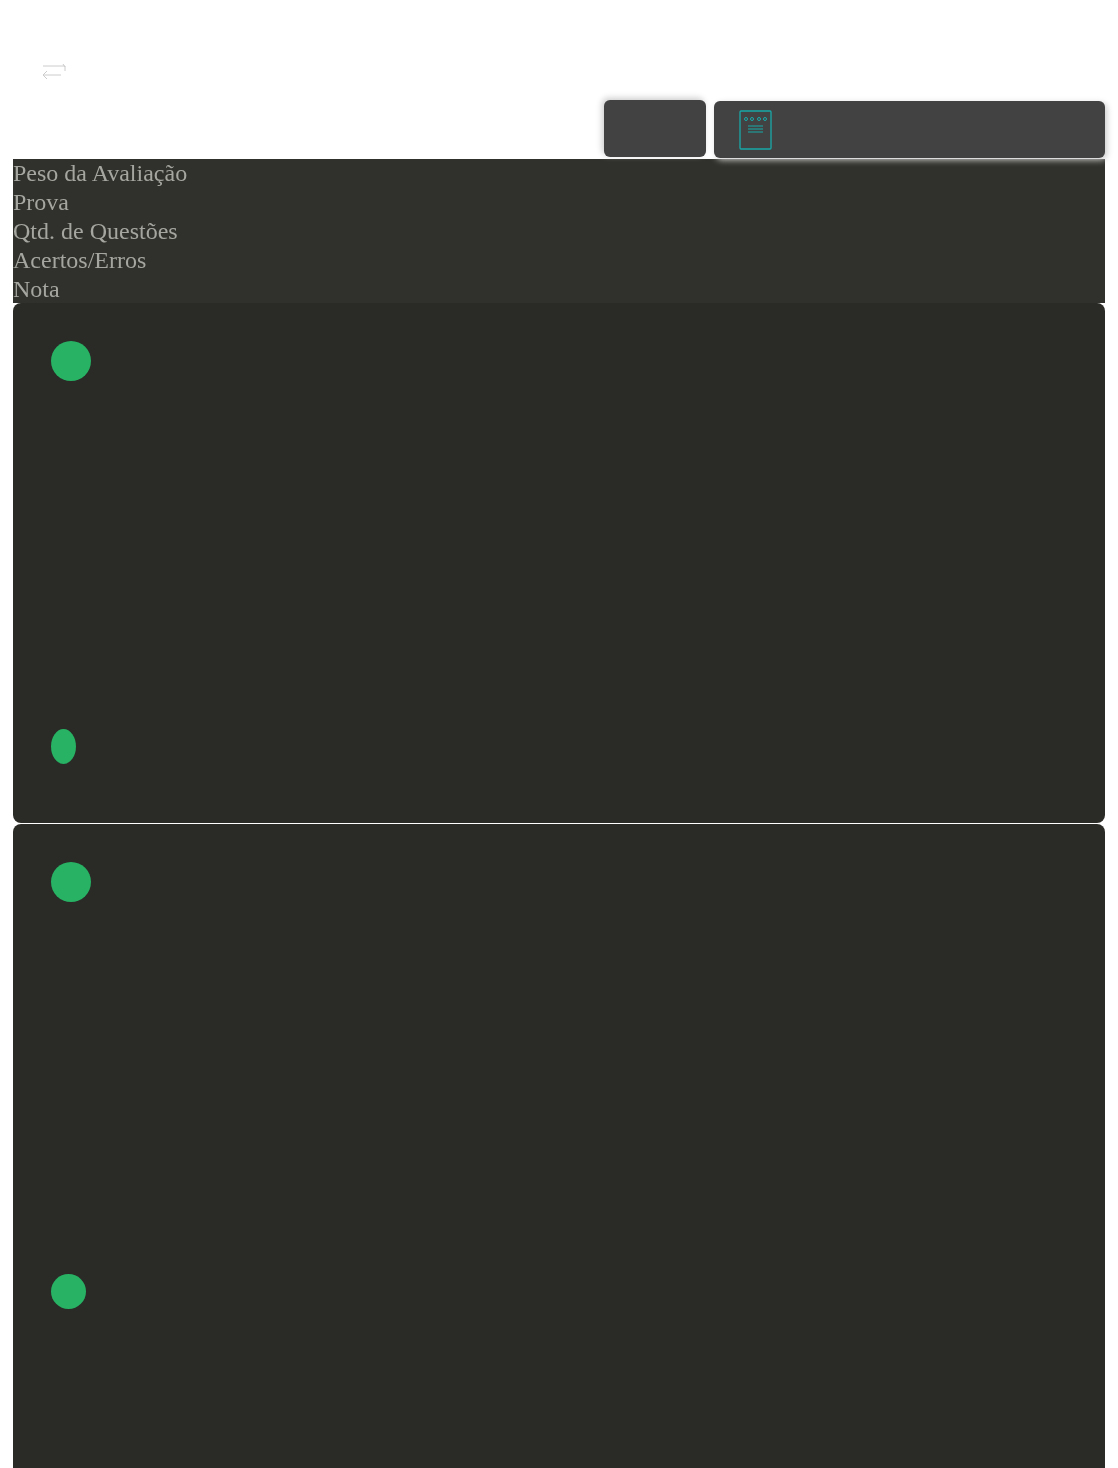 This screenshot has height=1468, width=1118. Describe the element at coordinates (95, 231) in the screenshot. I see `column-label: Qtd. de Questões` at that location.